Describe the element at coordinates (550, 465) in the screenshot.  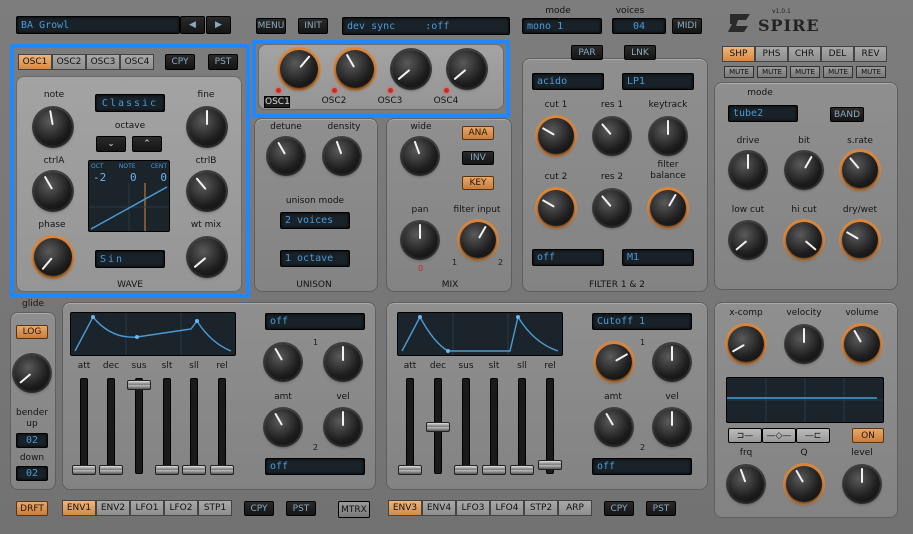
I see `env3-rel-fader` at that location.